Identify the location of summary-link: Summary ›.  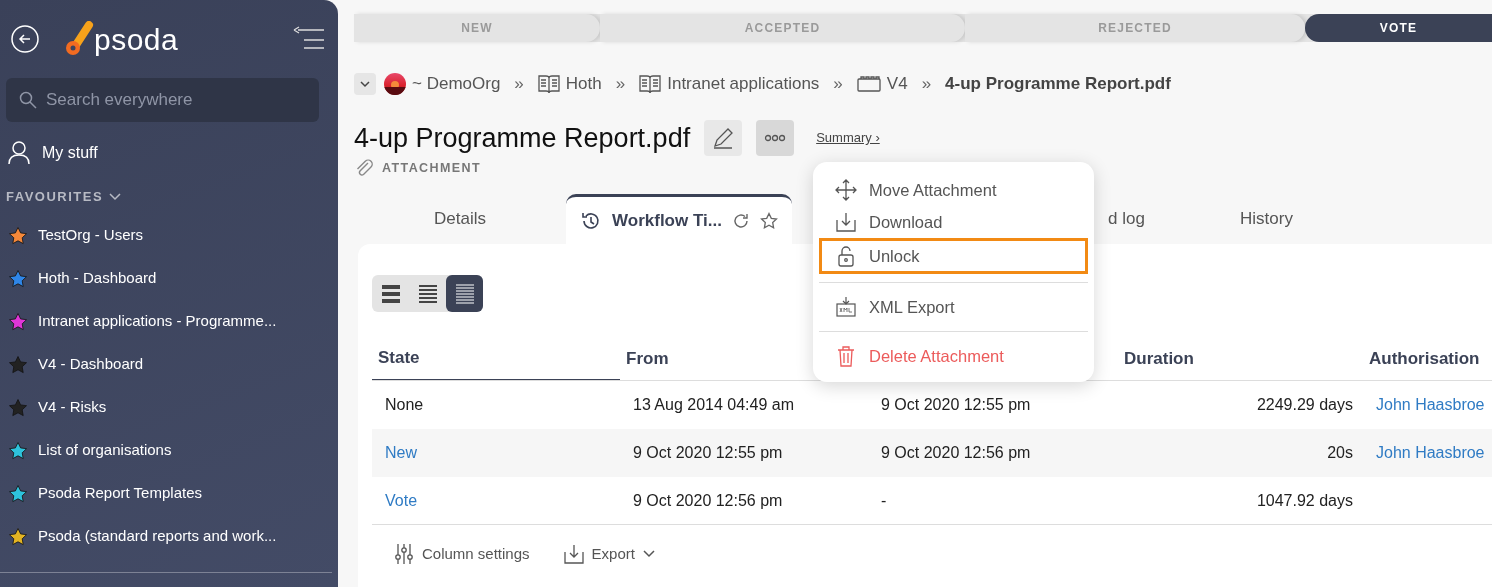
(848, 138).